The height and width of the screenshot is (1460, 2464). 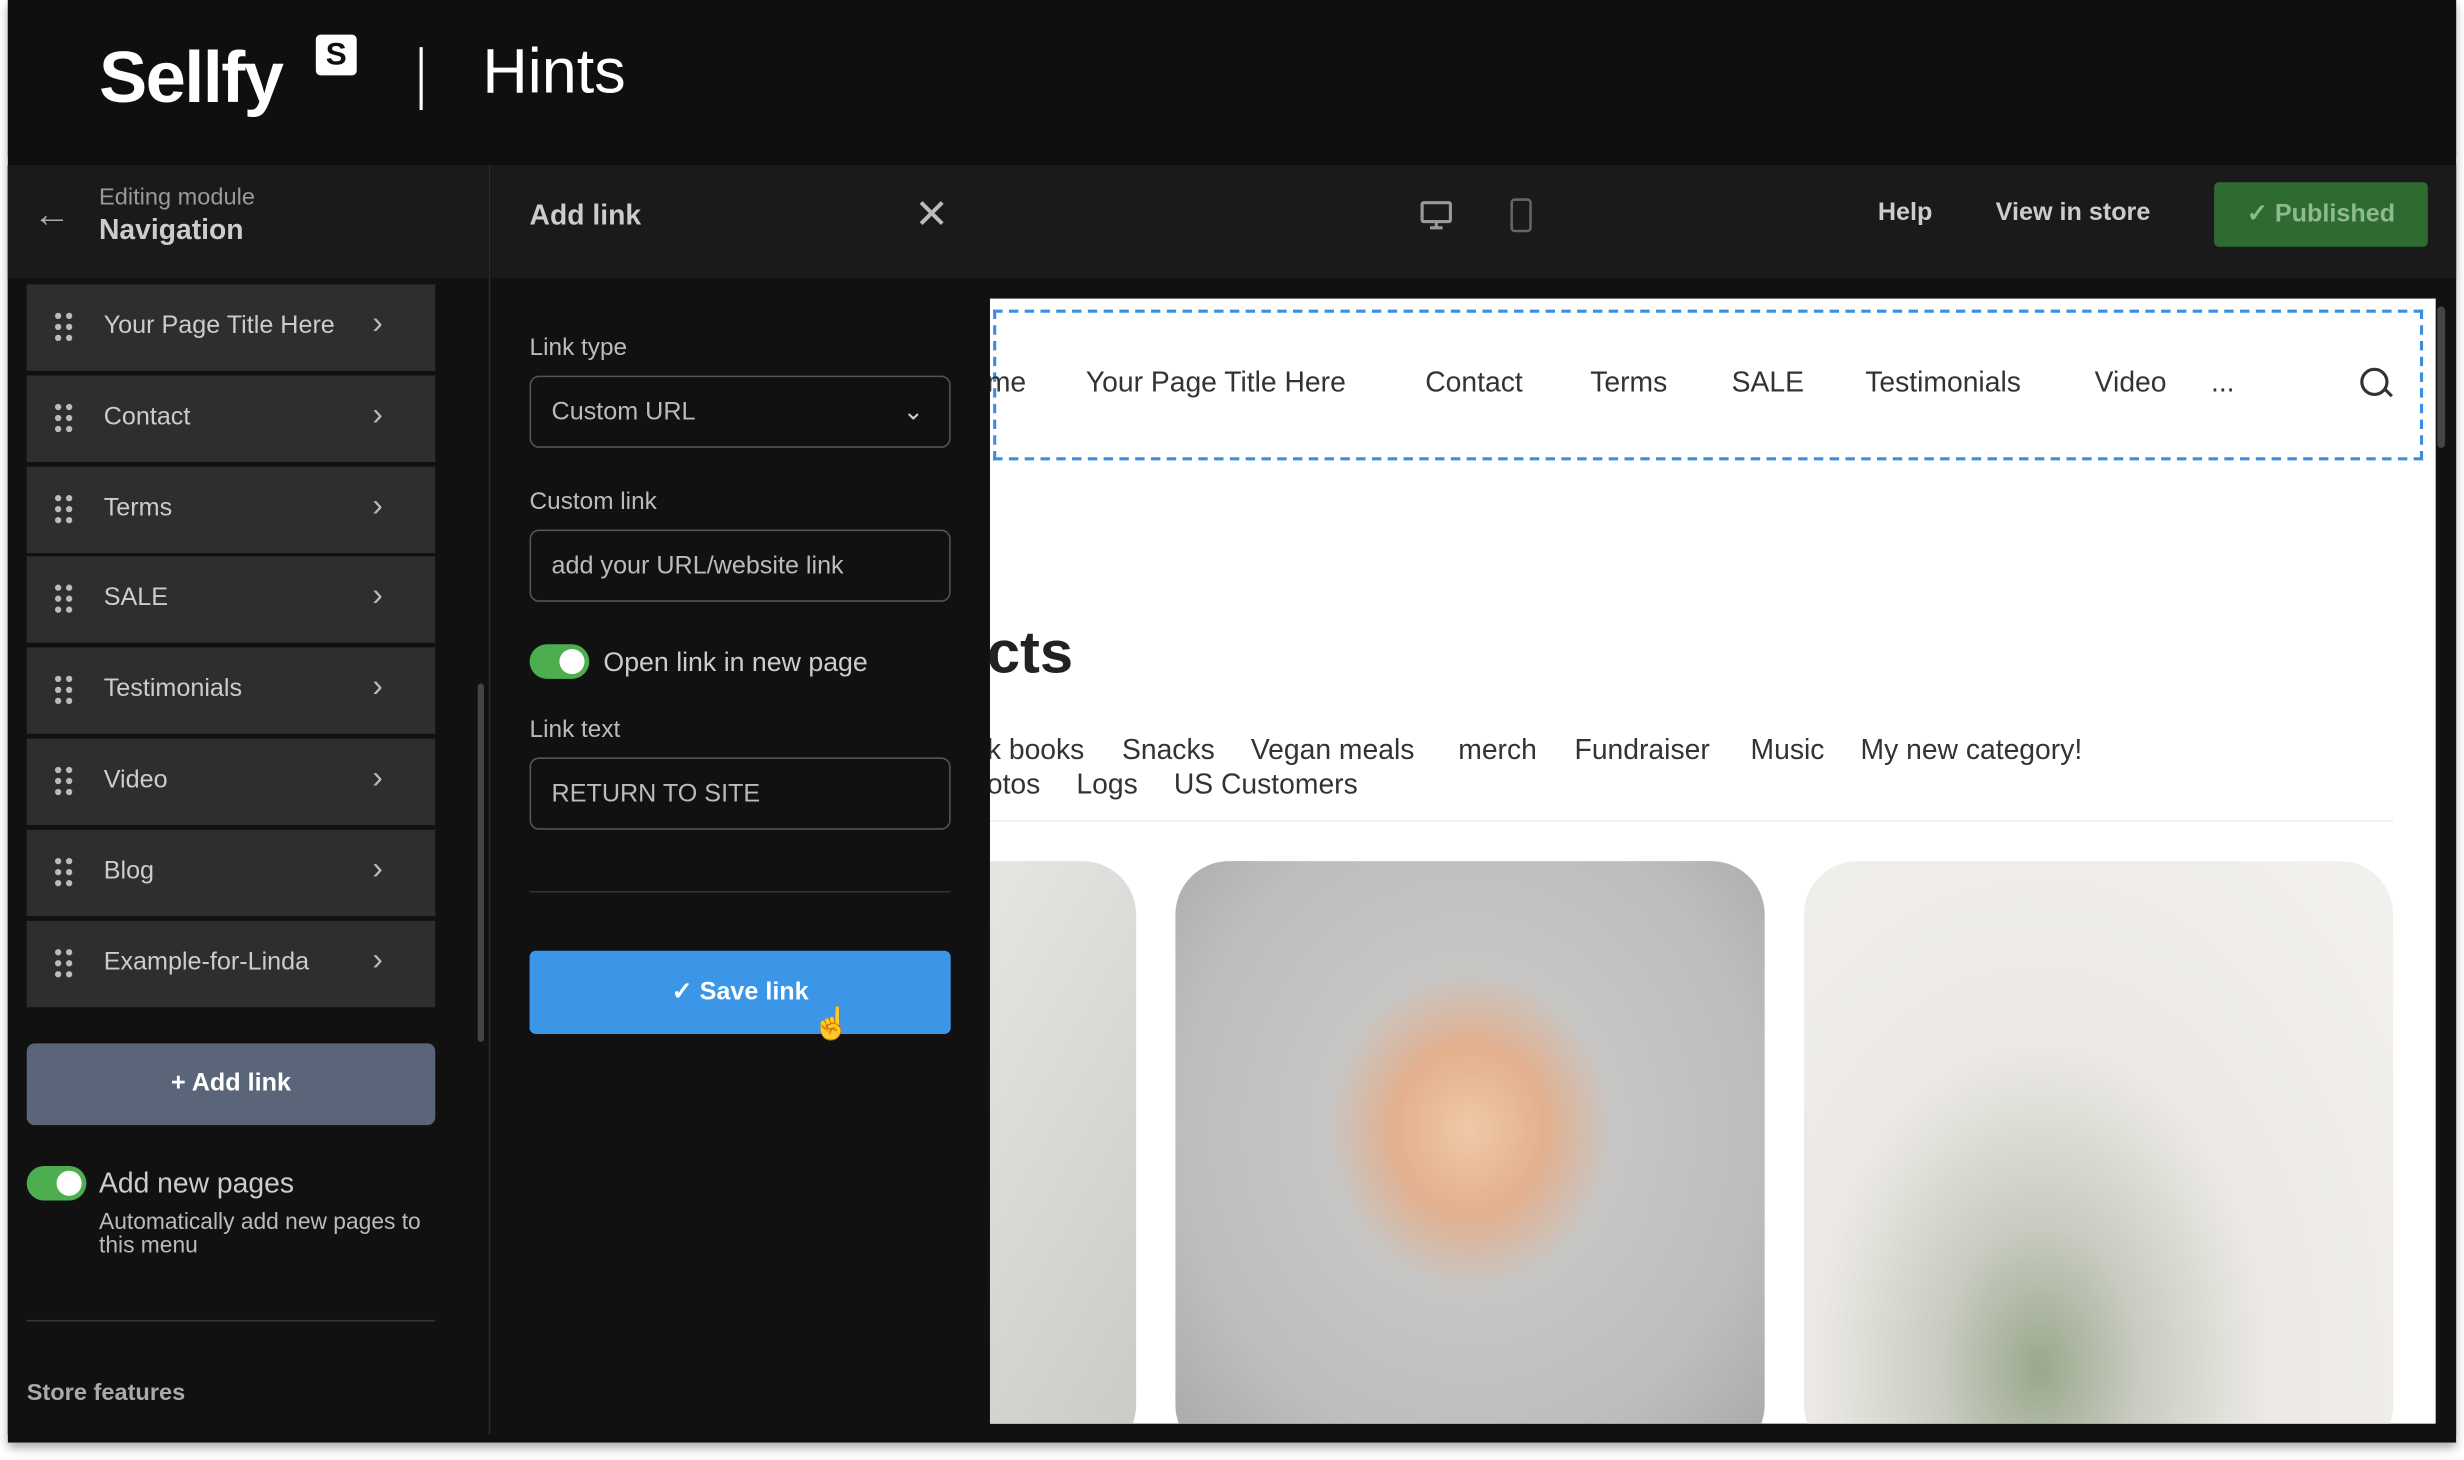 What do you see at coordinates (480, 862) in the screenshot?
I see `sidebar-scrollbar` at bounding box center [480, 862].